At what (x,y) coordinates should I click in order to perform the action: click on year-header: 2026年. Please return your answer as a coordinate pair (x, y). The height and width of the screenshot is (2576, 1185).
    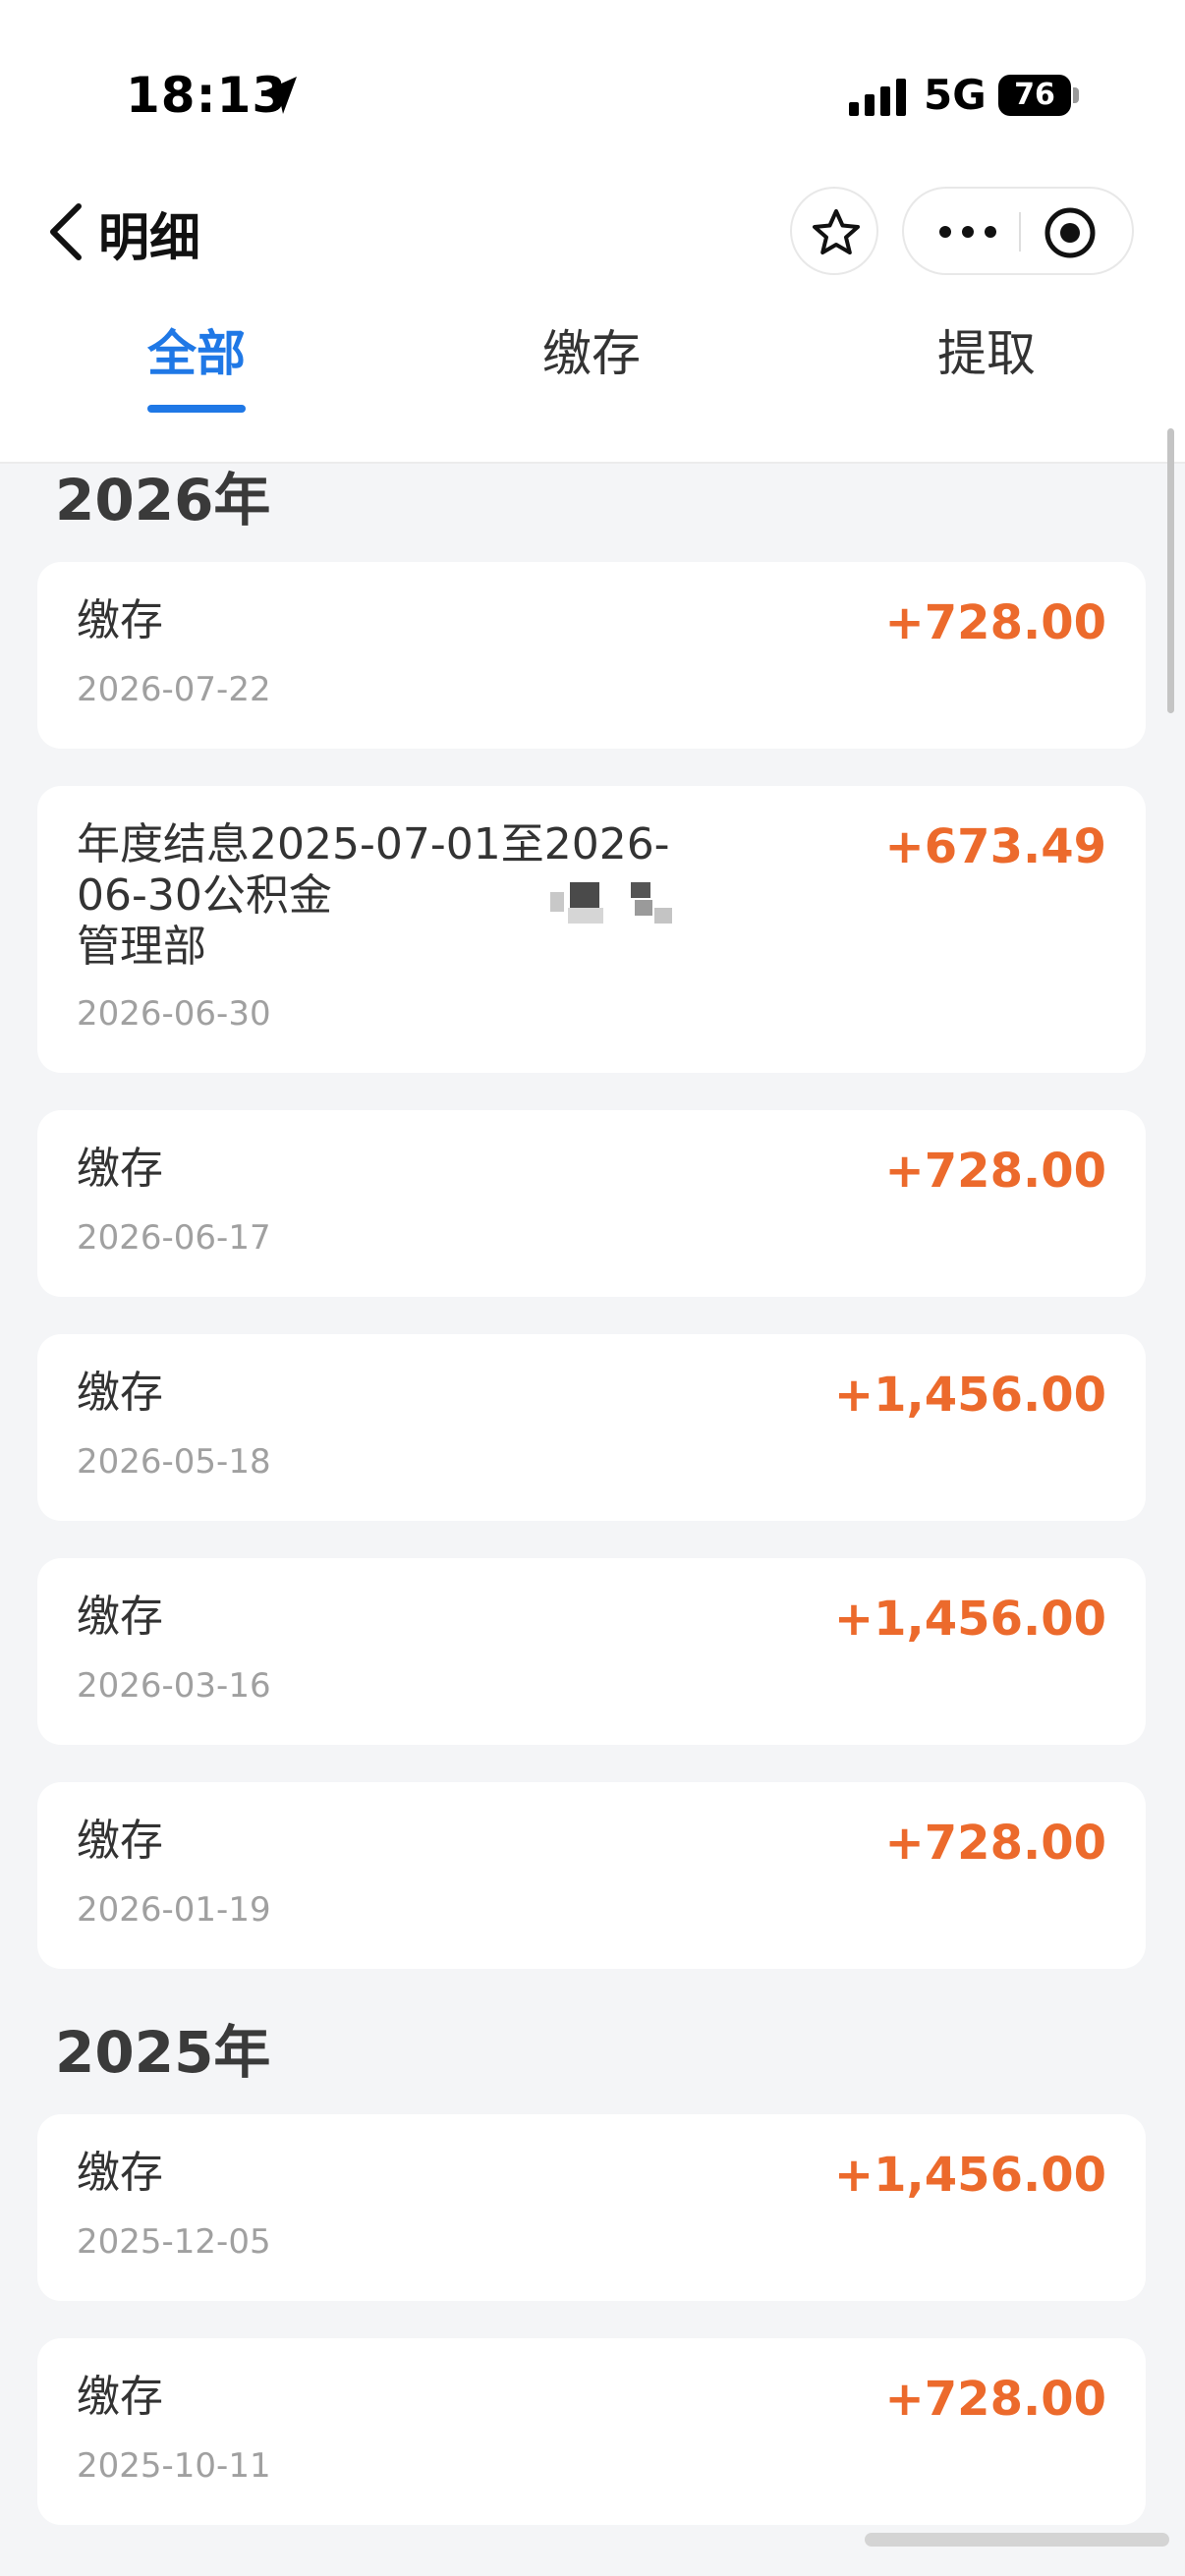
    Looking at the image, I should click on (163, 500).